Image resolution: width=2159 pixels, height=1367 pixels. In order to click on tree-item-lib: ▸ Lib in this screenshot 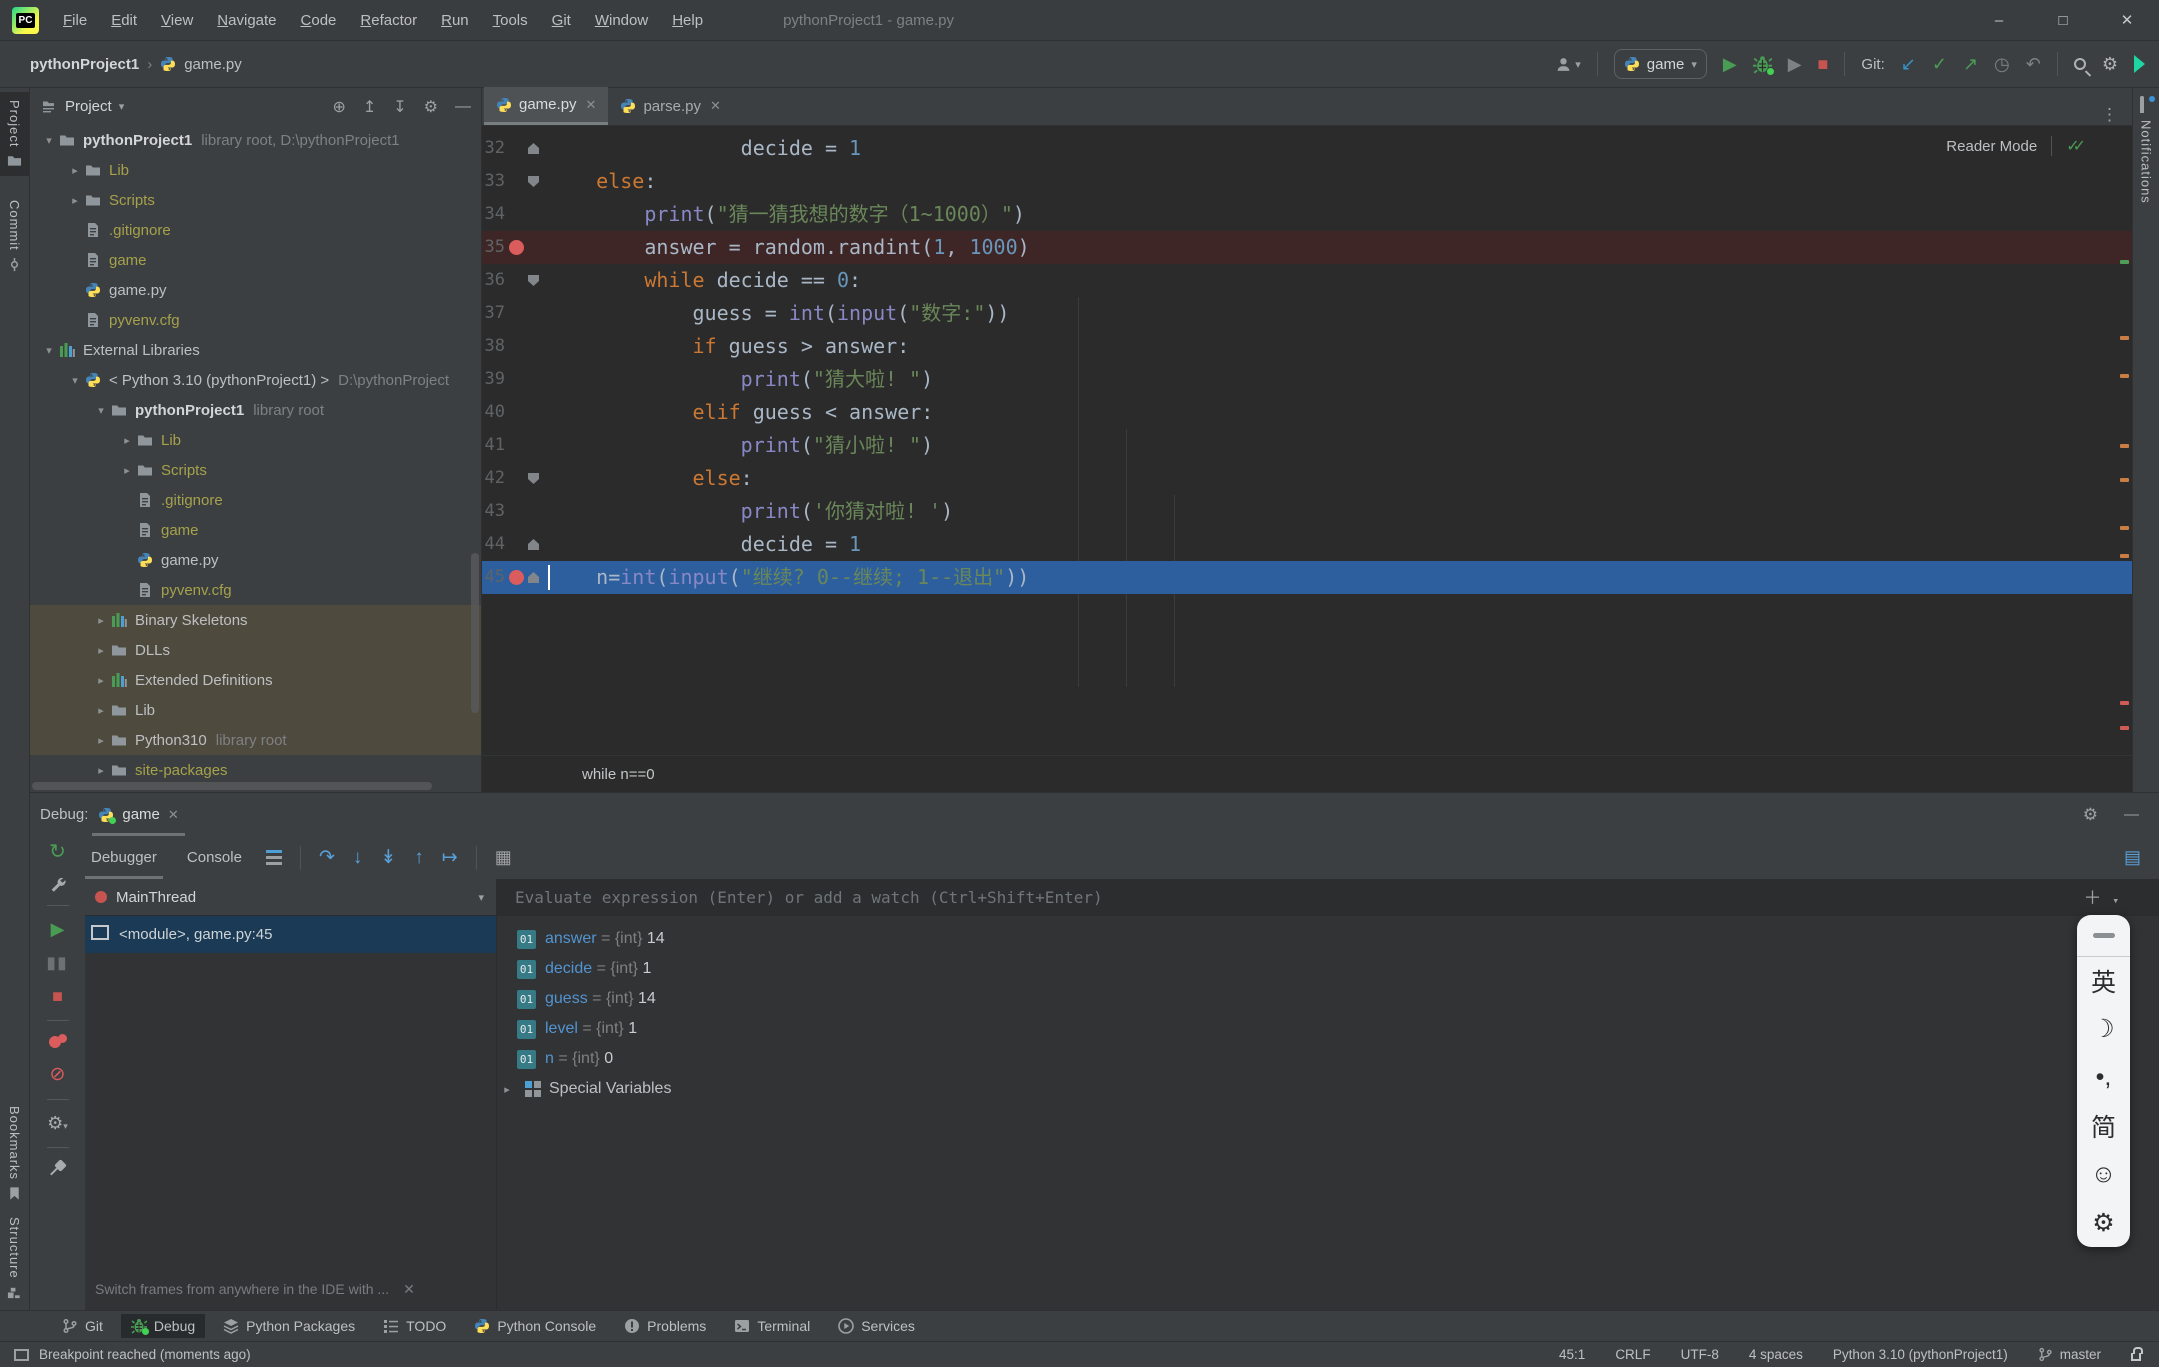, I will do `click(255, 440)`.